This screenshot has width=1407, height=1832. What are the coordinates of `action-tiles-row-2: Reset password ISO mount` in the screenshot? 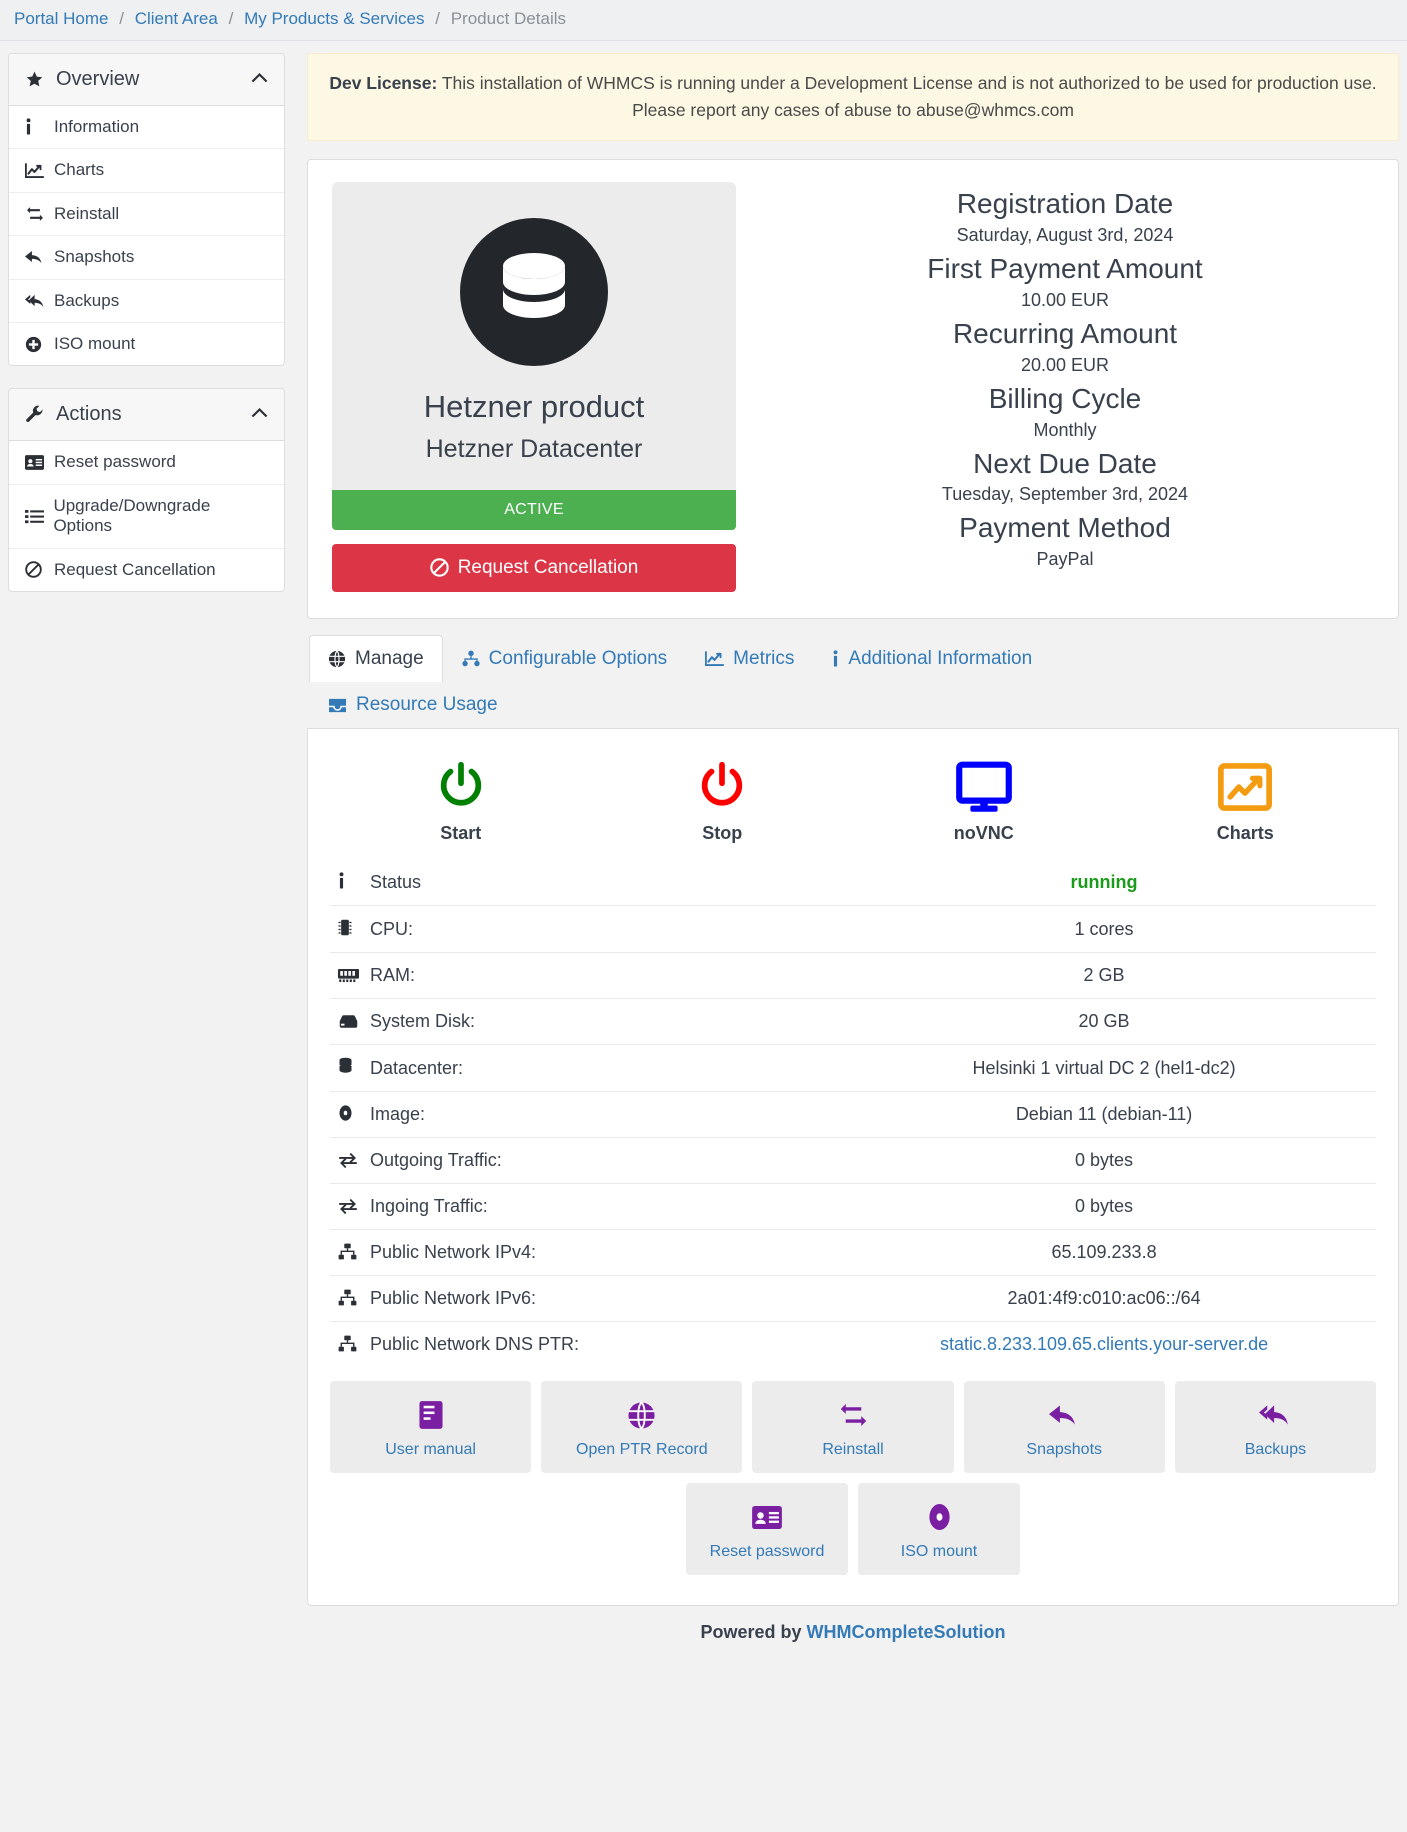 It's located at (853, 1529).